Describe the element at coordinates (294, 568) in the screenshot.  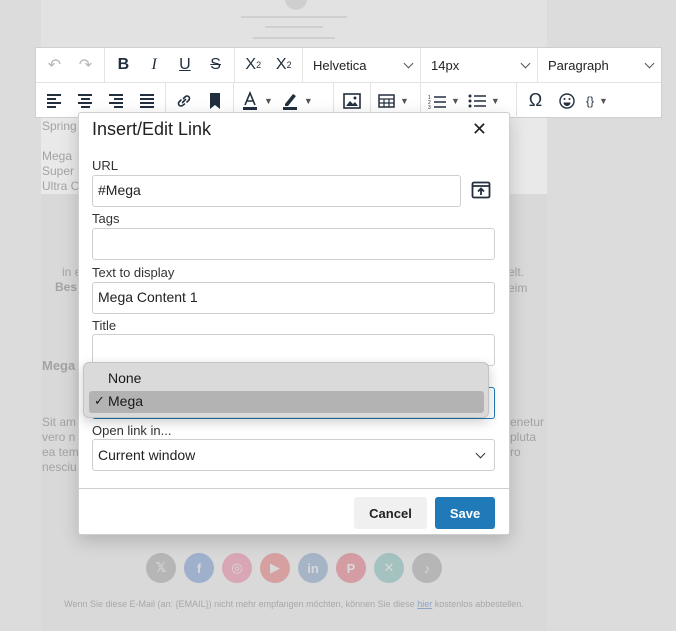
I see `social-icons: 𝕏 f ◎ ▶ in P ✕ ♪` at that location.